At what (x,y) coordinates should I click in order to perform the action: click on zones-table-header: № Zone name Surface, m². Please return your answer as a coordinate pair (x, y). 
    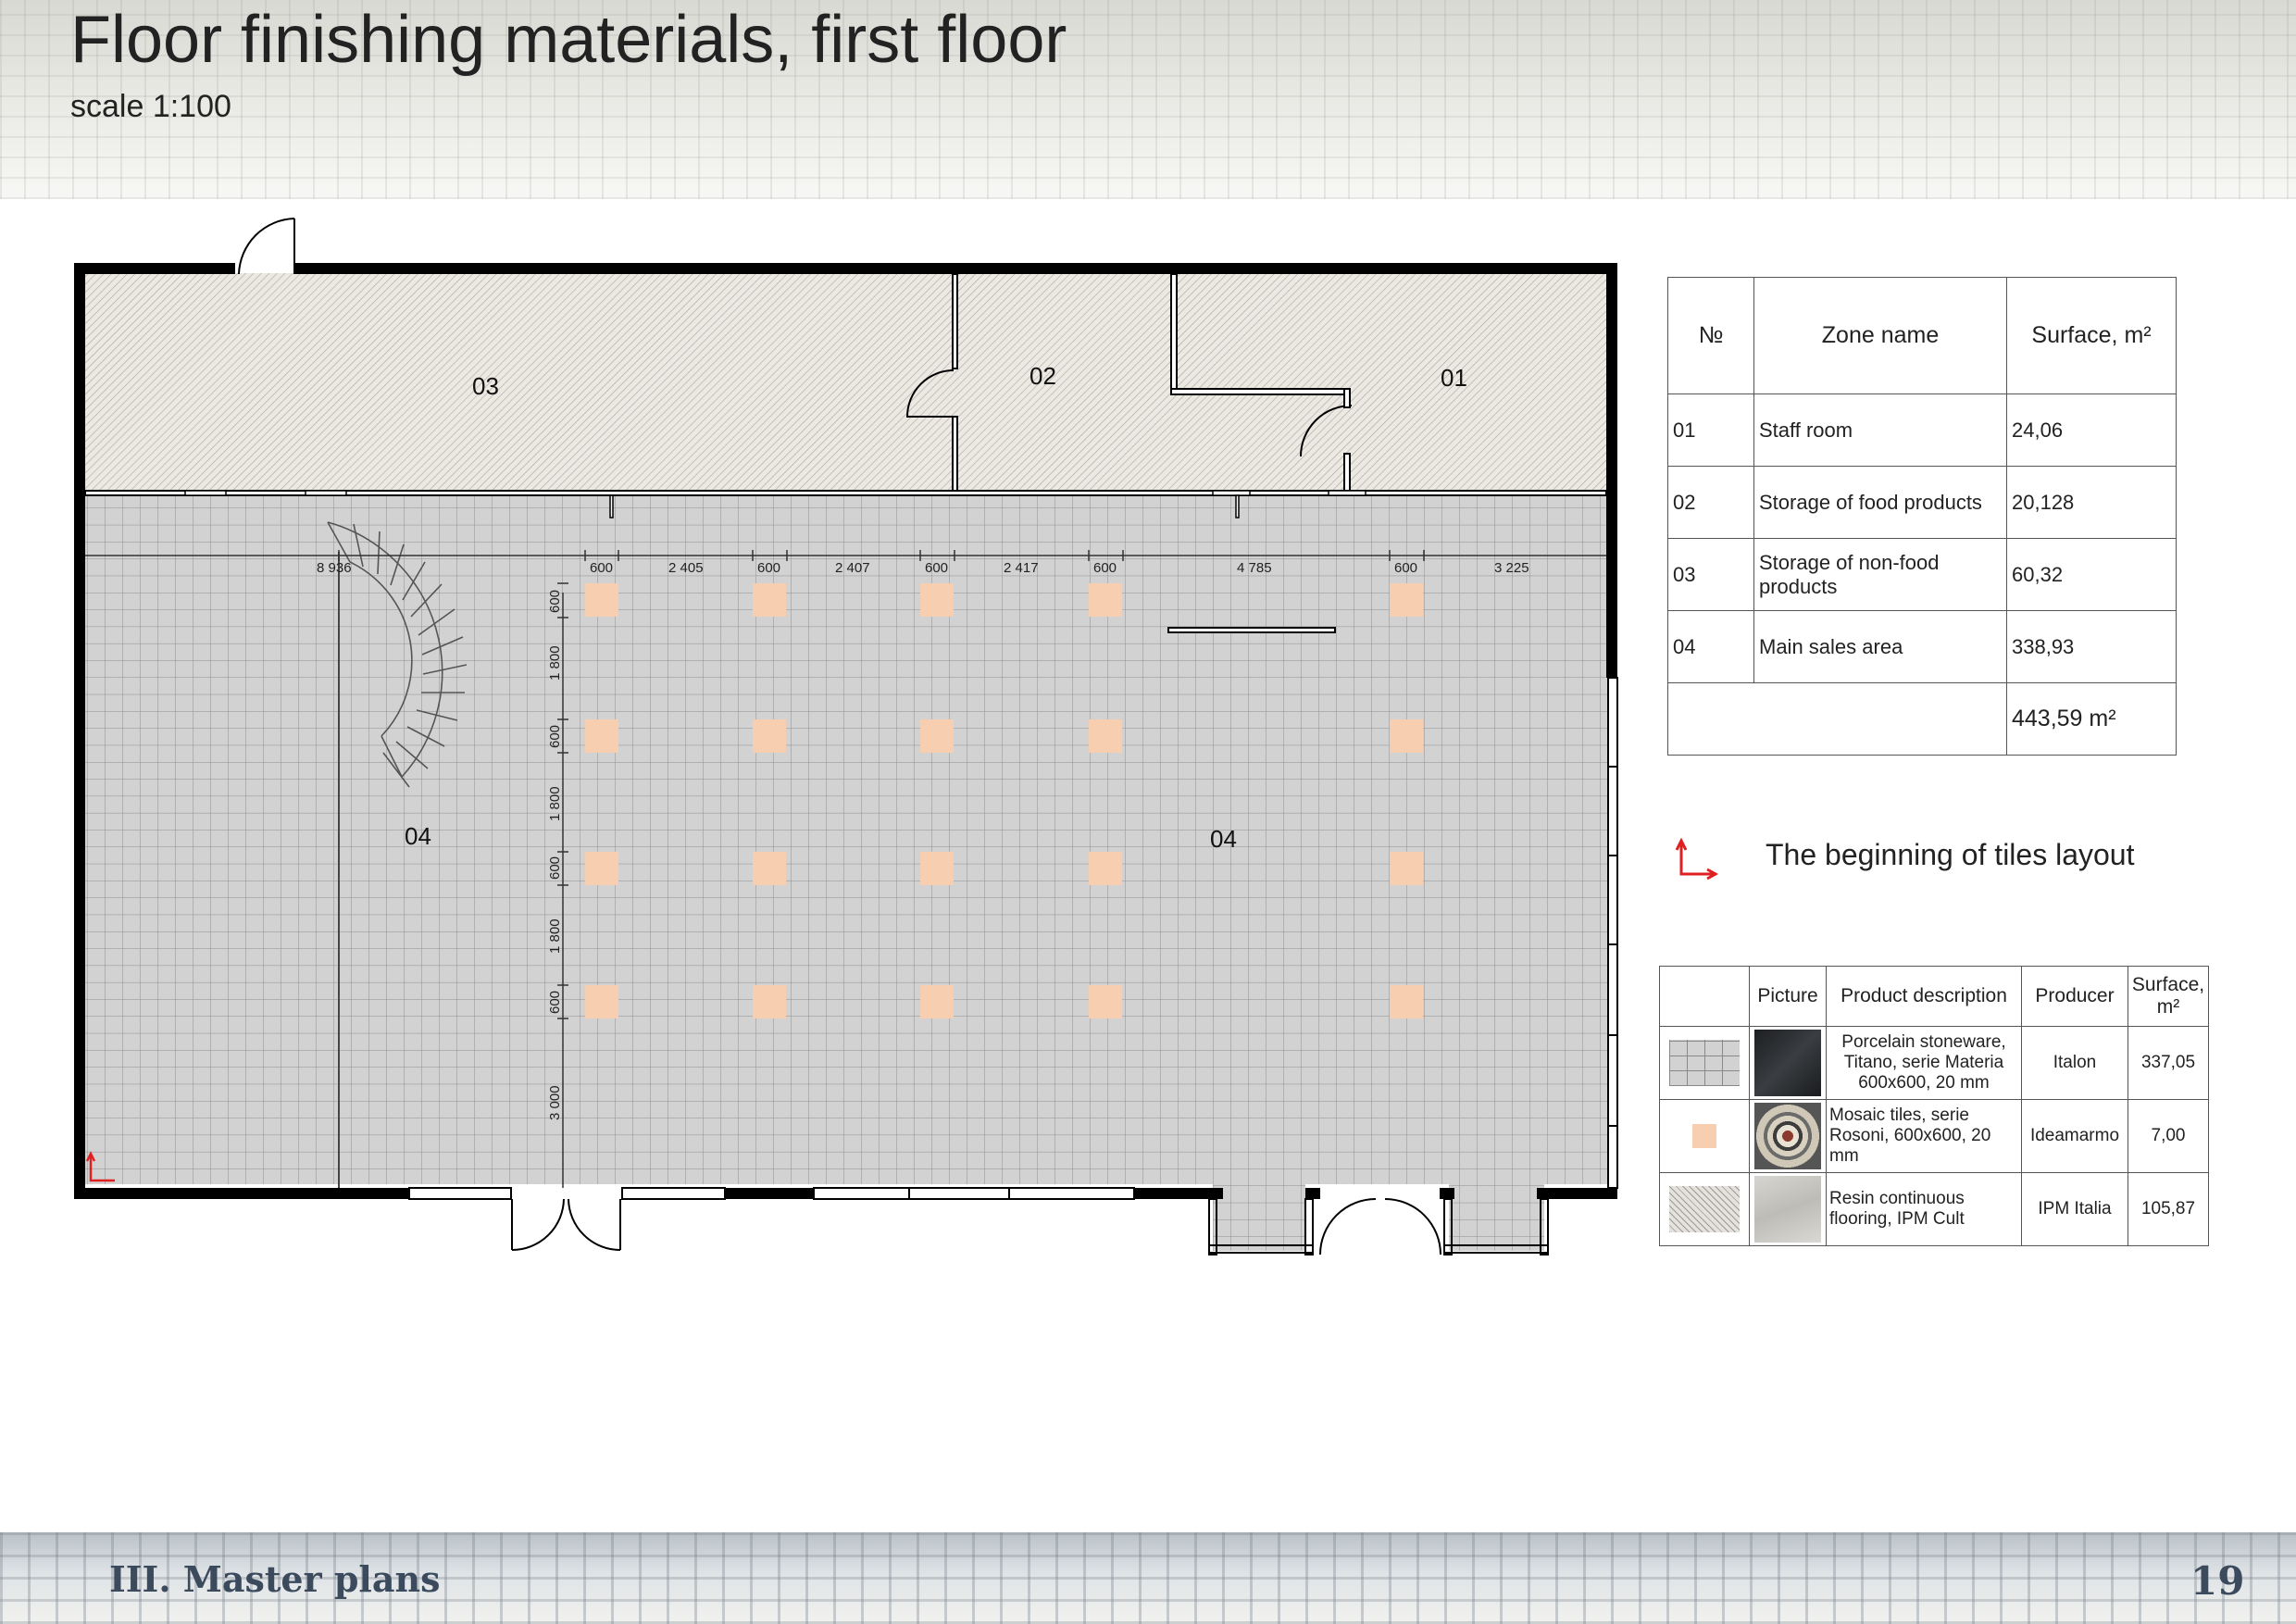
    Looking at the image, I should click on (1922, 335).